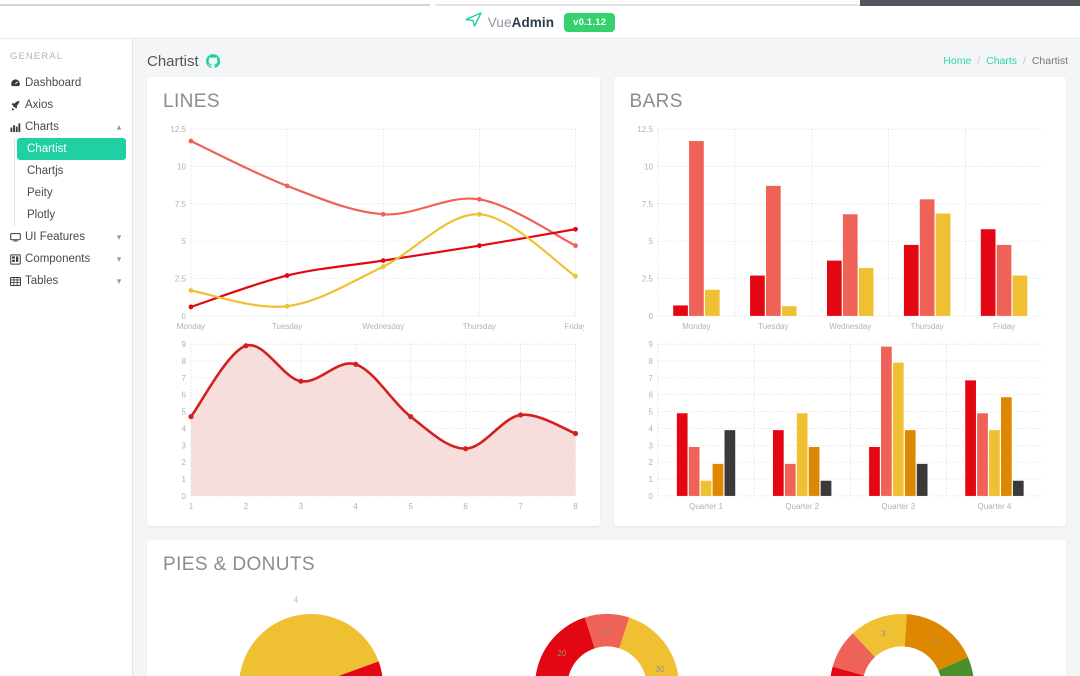  Describe the element at coordinates (42, 281) in the screenshot. I see `sidebar-item-label: Tables` at that location.